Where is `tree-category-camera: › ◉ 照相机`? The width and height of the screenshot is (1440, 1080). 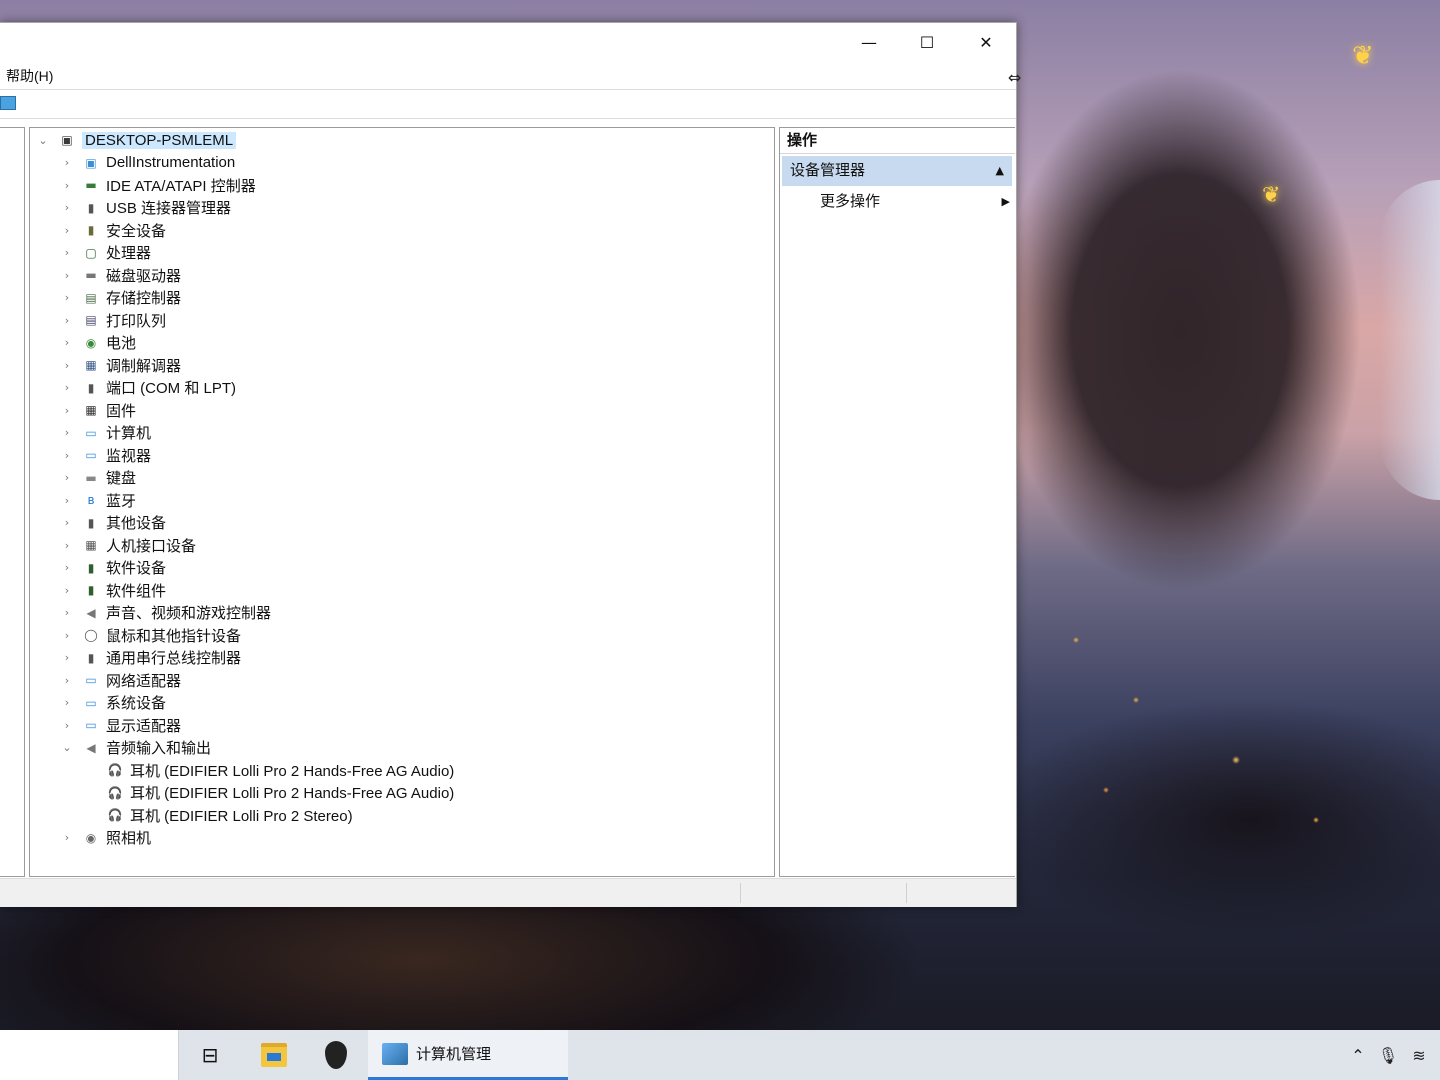
tree-category-camera: › ◉ 照相机 is located at coordinates (105, 838).